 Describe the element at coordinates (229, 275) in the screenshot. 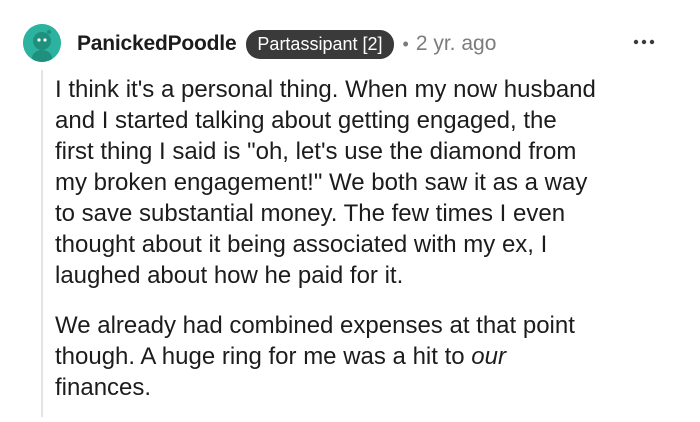

I see `text-line: laughed about how he paid for it.` at that location.